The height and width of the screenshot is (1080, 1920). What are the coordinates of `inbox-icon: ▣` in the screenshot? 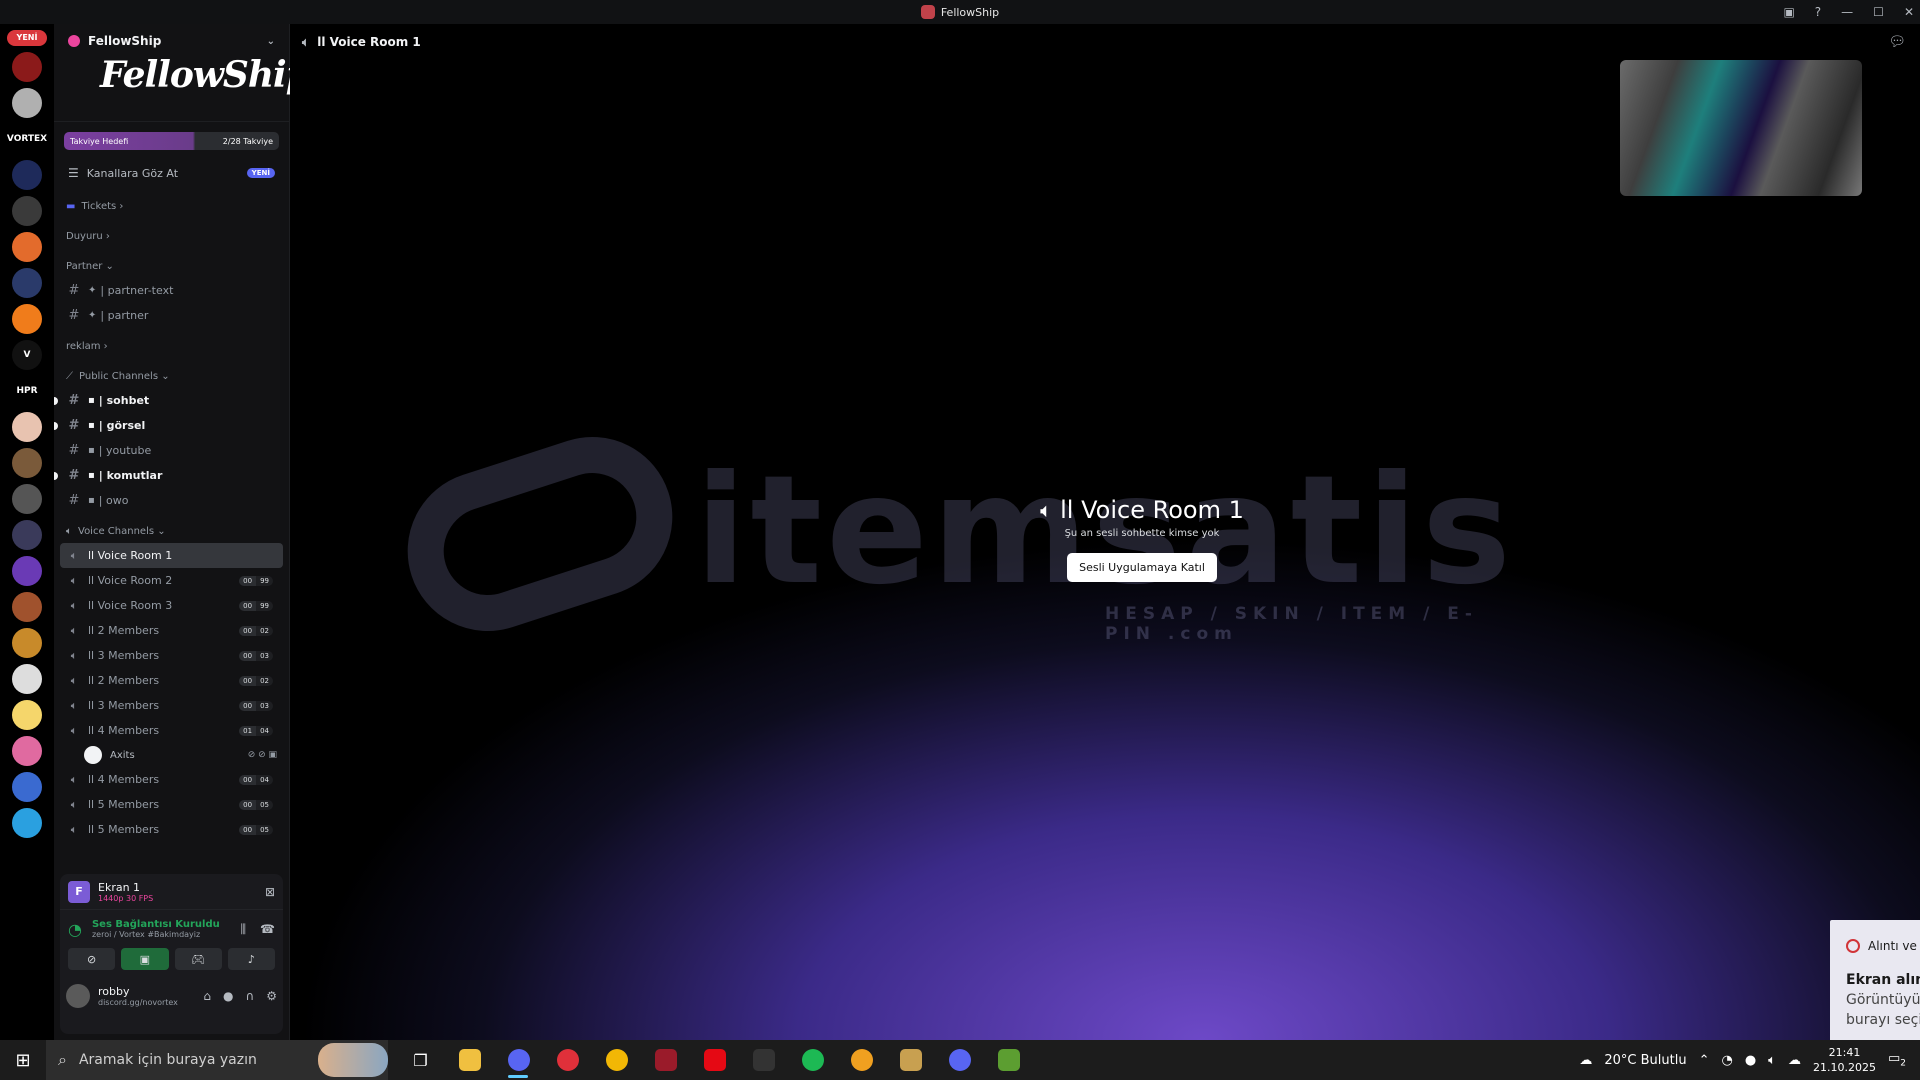 It's located at (1788, 12).